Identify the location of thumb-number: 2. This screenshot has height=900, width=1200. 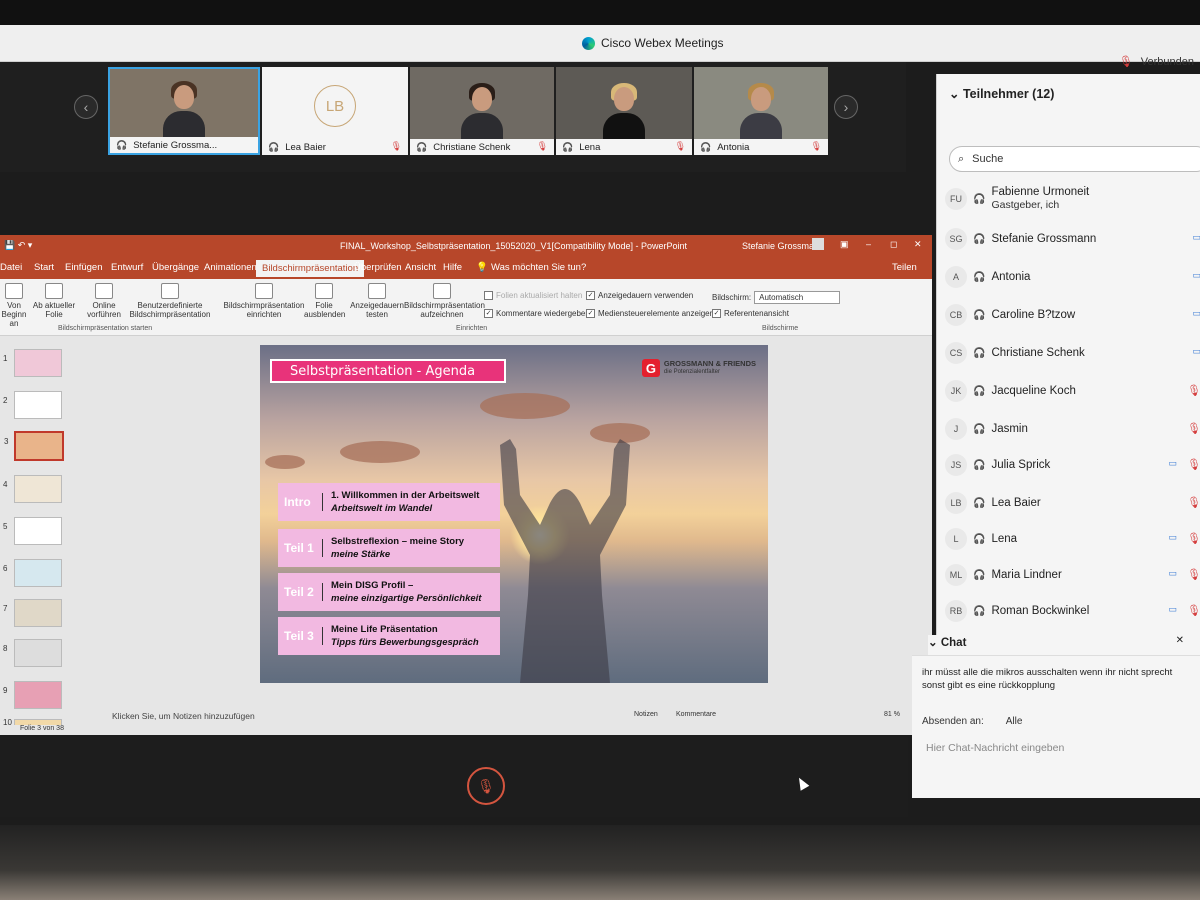
(5, 400).